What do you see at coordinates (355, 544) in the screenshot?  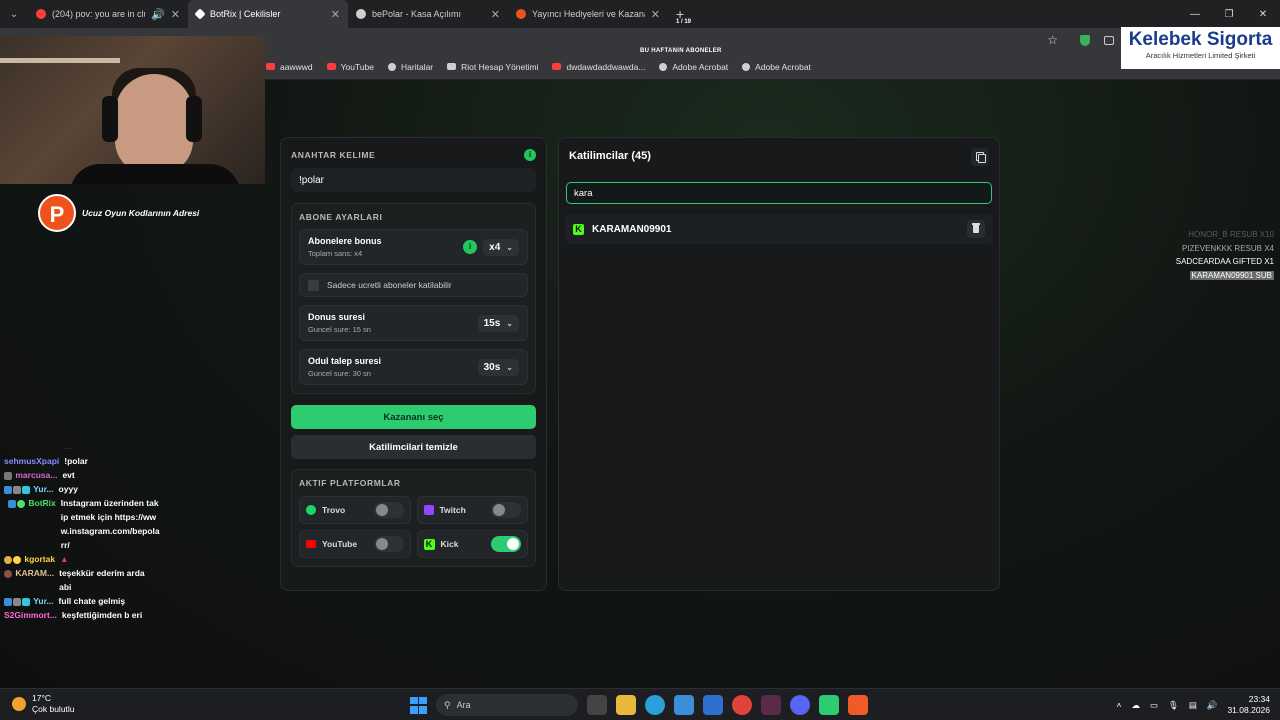 I see `platform-youtube: YouTube` at bounding box center [355, 544].